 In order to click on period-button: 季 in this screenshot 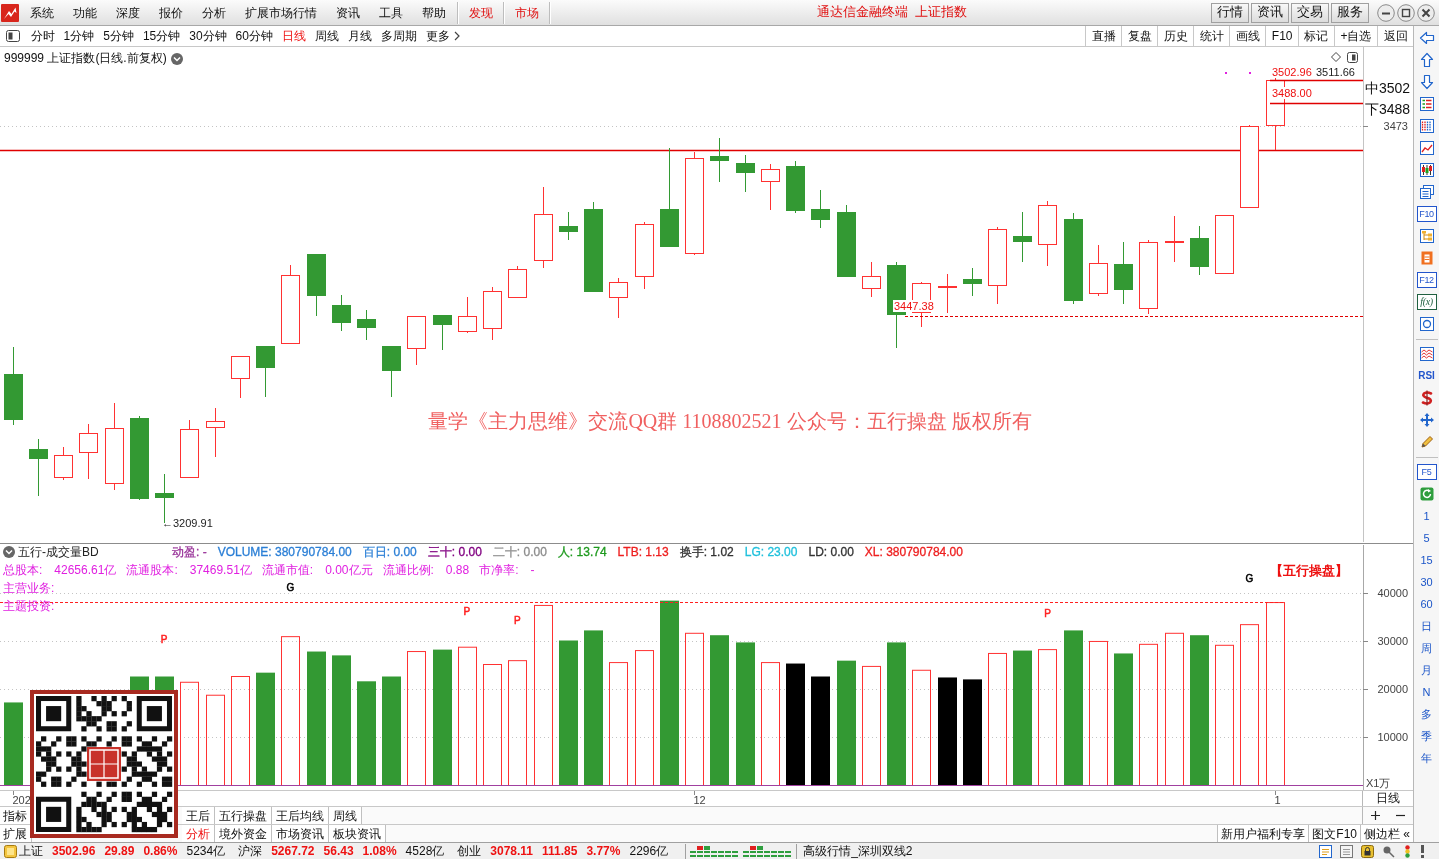, I will do `click(1426, 736)`.